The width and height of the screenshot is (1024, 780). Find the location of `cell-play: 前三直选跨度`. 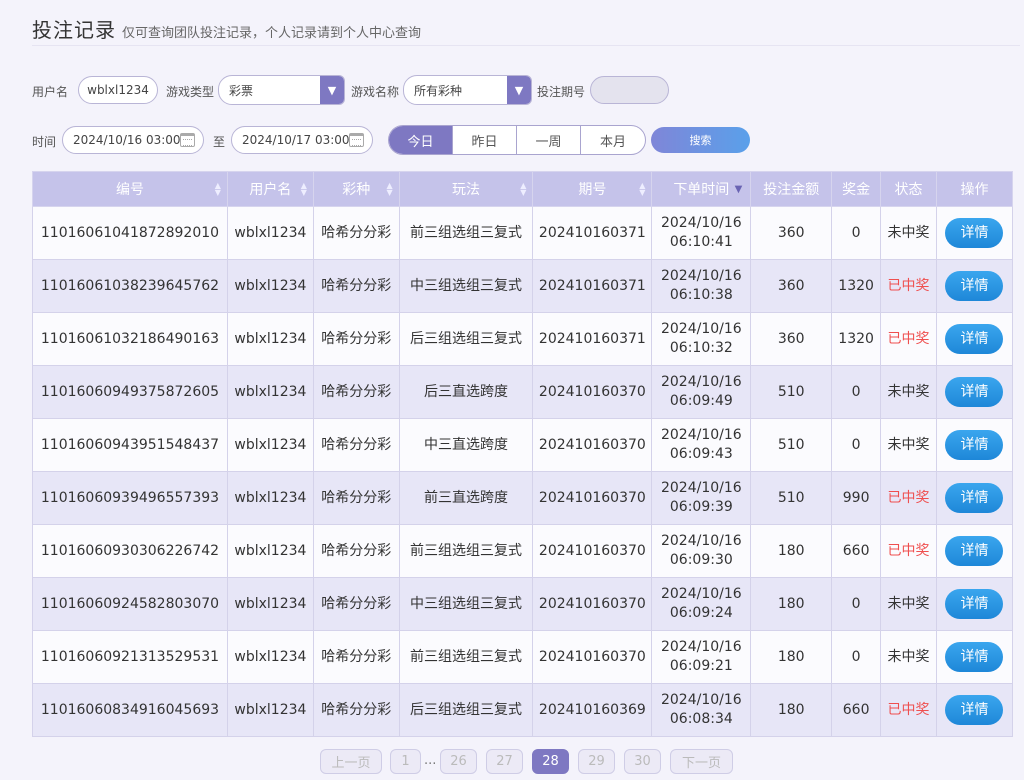

cell-play: 前三直选跨度 is located at coordinates (466, 498).